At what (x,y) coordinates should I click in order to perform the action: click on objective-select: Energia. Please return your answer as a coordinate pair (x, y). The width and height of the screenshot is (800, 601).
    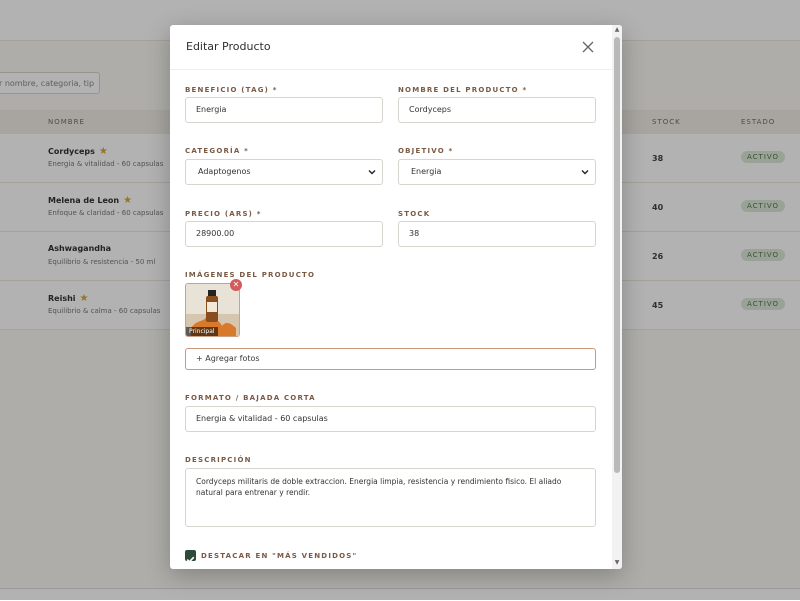
    Looking at the image, I should click on (497, 172).